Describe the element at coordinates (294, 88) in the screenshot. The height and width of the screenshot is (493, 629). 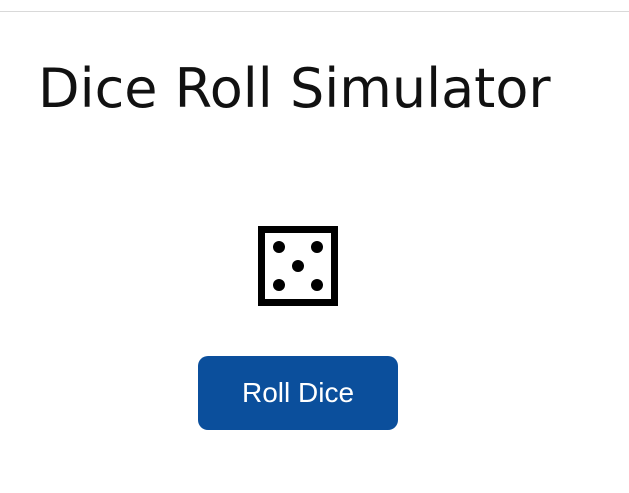
I see `page-title: Dice Roll Simulator` at that location.